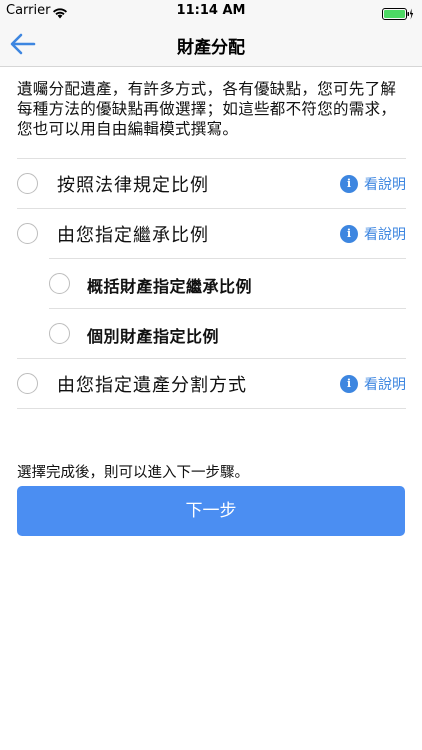  I want to click on option-specified-ratio: 由您指定繼承比例 i 看說明, so click(211, 233).